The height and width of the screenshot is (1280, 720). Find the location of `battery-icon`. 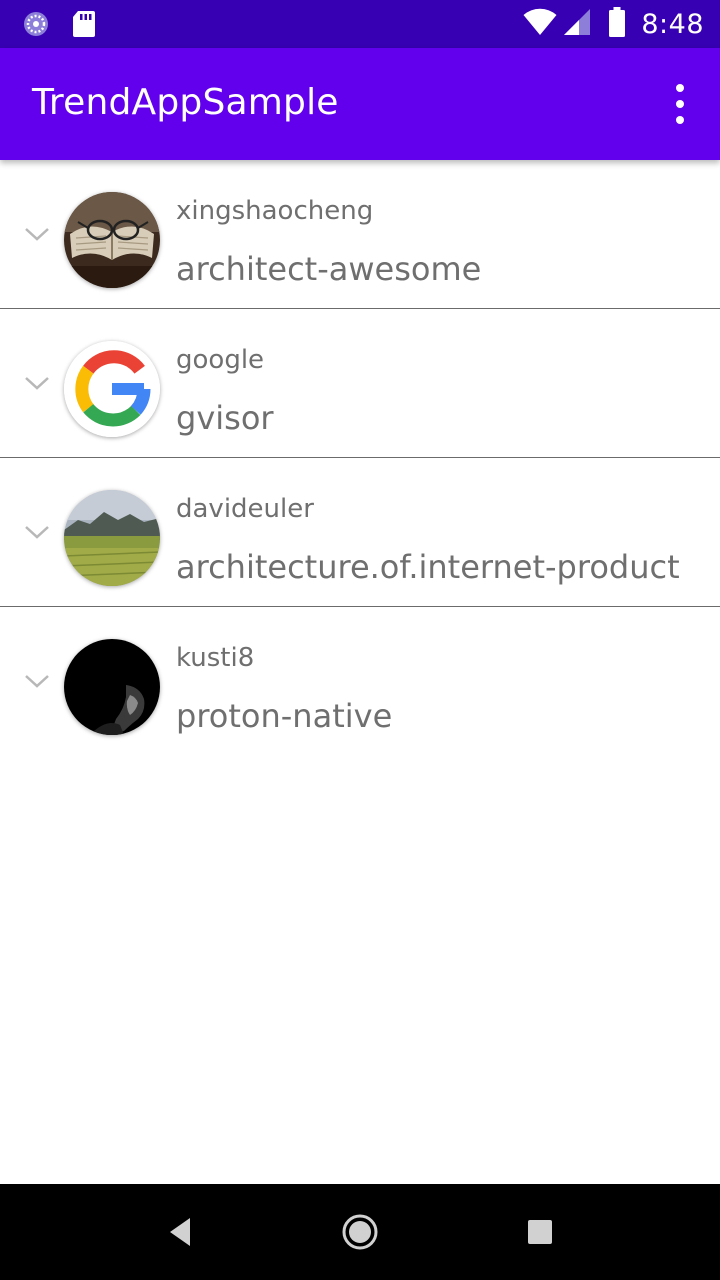

battery-icon is located at coordinates (617, 24).